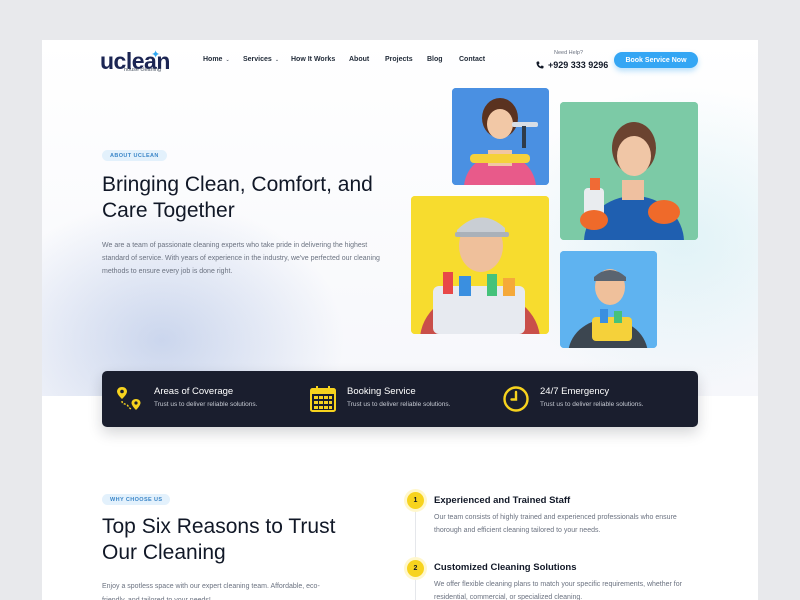 The height and width of the screenshot is (600, 800). I want to click on map-pin-route-icon, so click(129, 398).